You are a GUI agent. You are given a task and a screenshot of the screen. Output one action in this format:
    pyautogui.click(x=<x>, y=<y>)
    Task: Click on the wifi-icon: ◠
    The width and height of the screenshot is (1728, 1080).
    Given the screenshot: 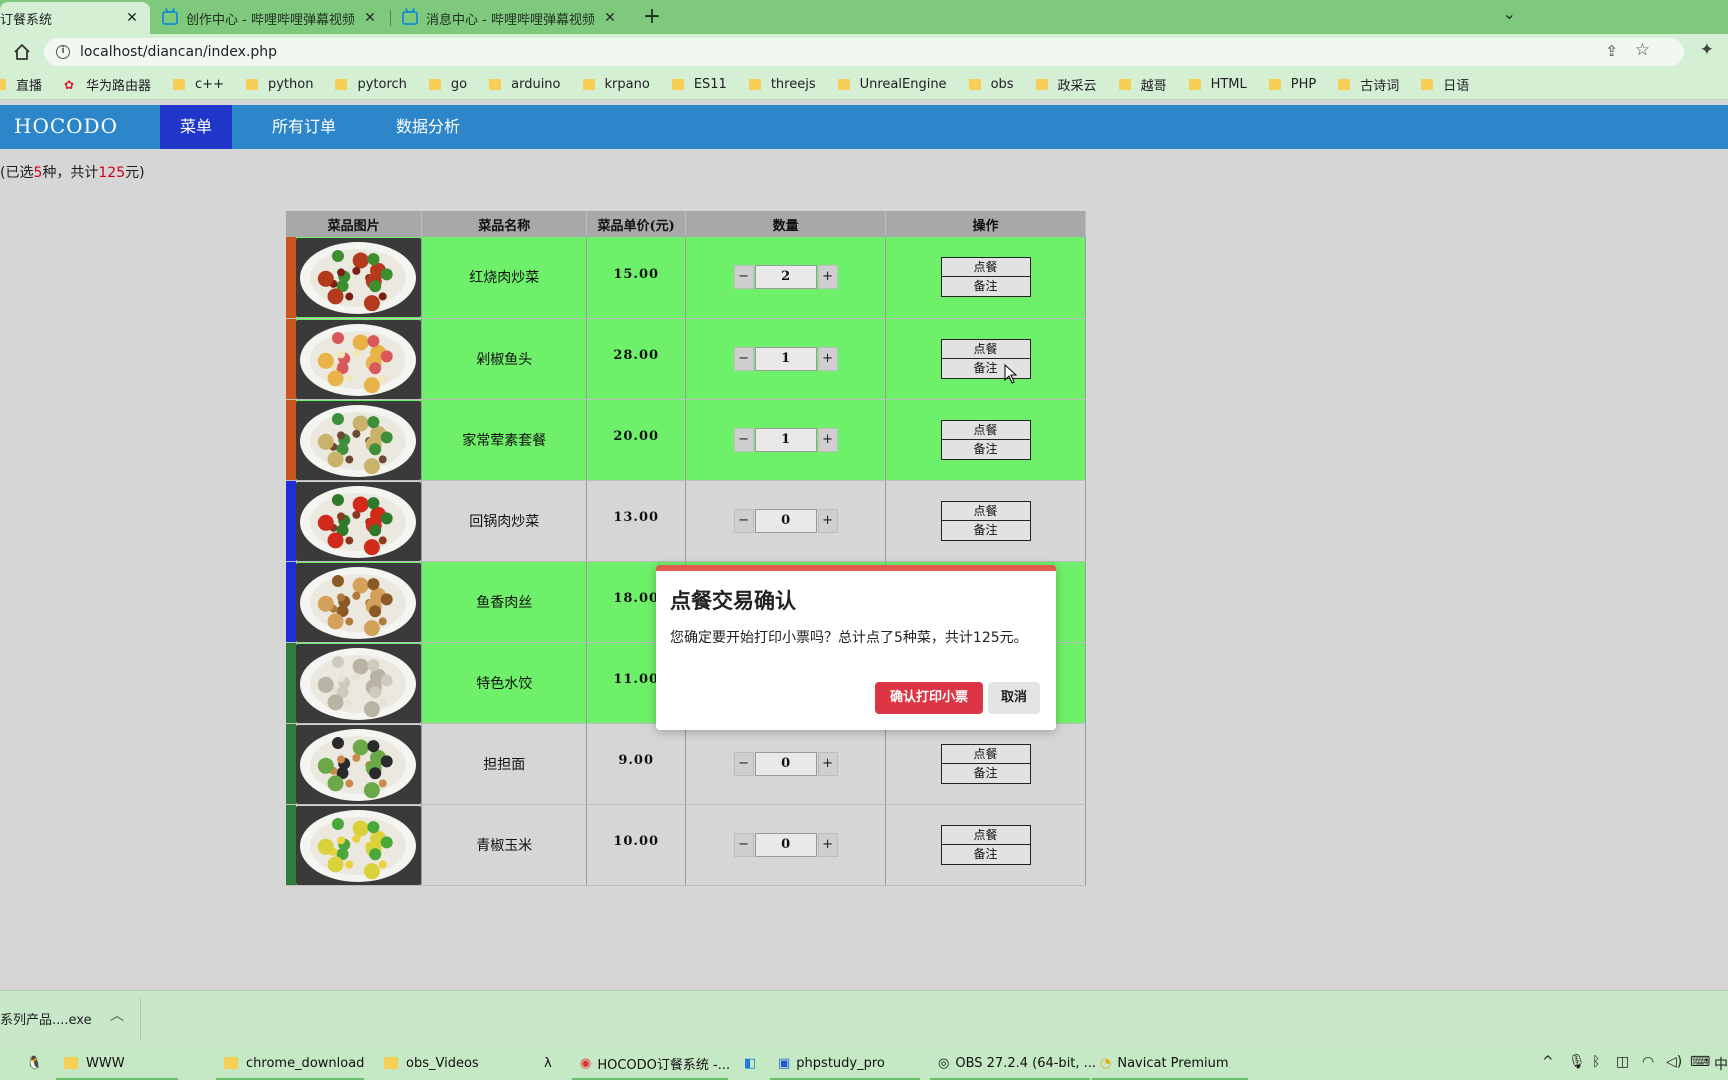 What is the action you would take?
    pyautogui.click(x=1648, y=1062)
    